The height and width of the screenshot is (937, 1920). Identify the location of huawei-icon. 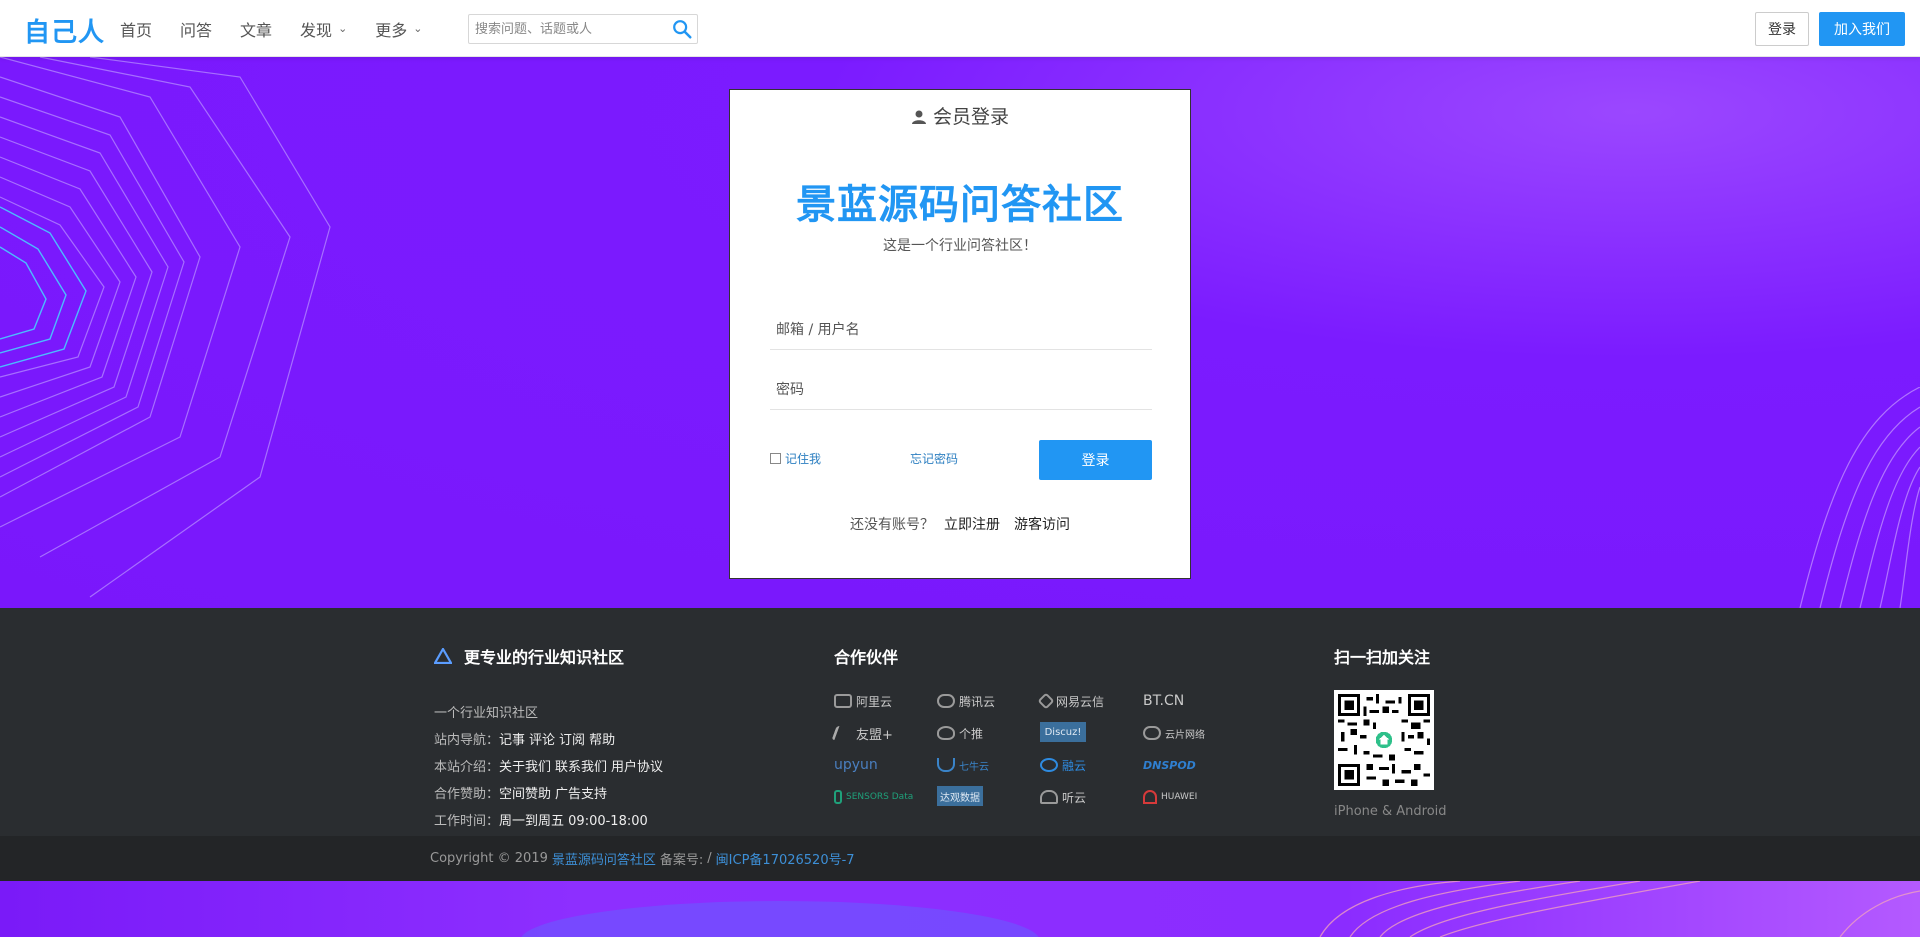
(1150, 797).